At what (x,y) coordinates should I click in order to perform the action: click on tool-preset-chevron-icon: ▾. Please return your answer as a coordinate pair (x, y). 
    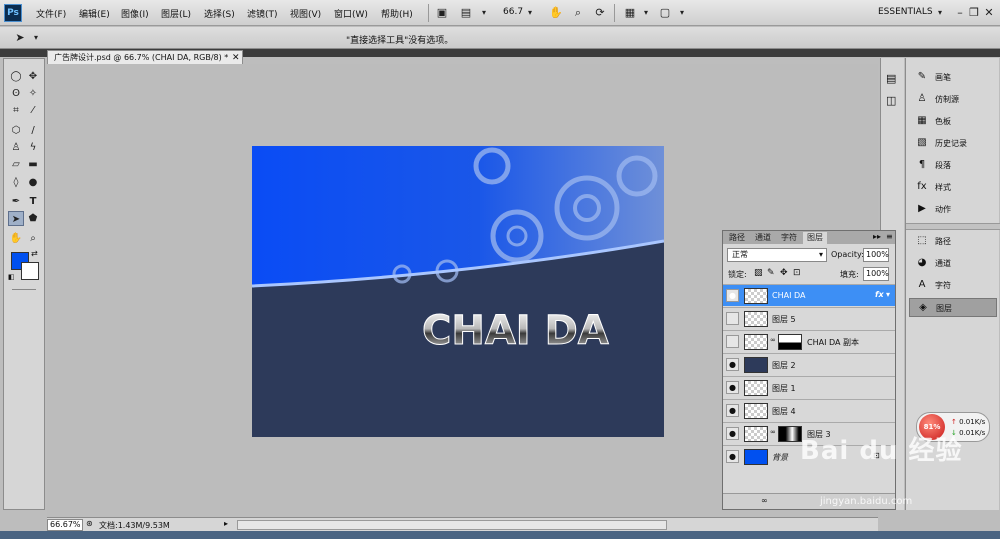
    Looking at the image, I should click on (36, 38).